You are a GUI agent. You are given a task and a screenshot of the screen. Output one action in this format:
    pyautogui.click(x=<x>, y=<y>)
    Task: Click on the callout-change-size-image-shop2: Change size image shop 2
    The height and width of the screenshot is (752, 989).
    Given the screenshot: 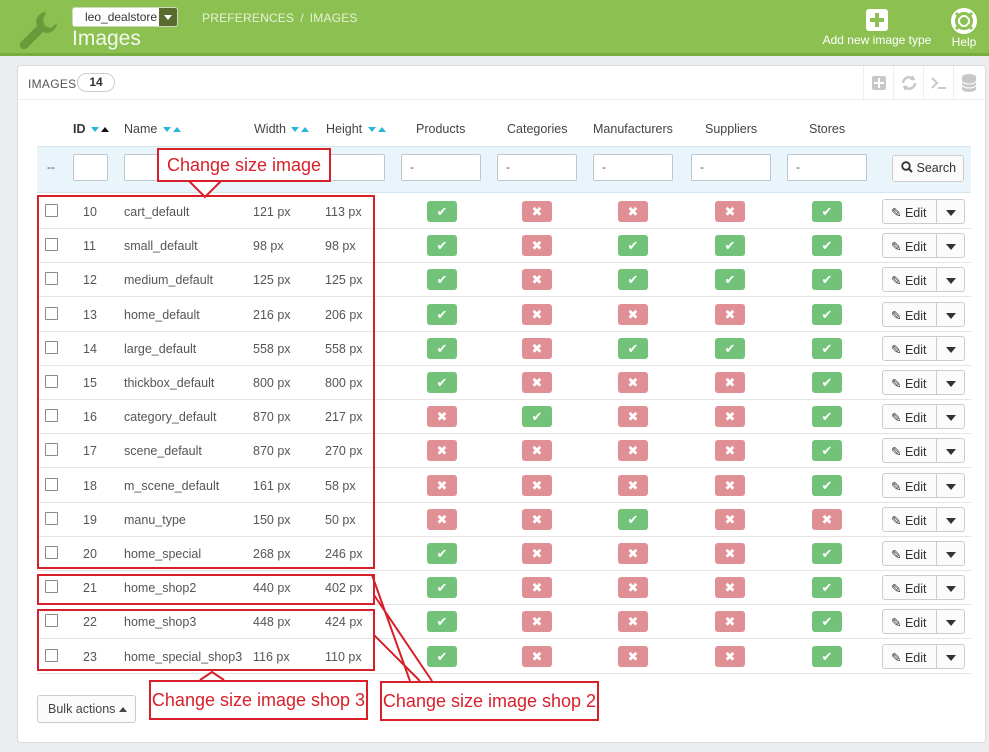 What is the action you would take?
    pyautogui.click(x=489, y=701)
    